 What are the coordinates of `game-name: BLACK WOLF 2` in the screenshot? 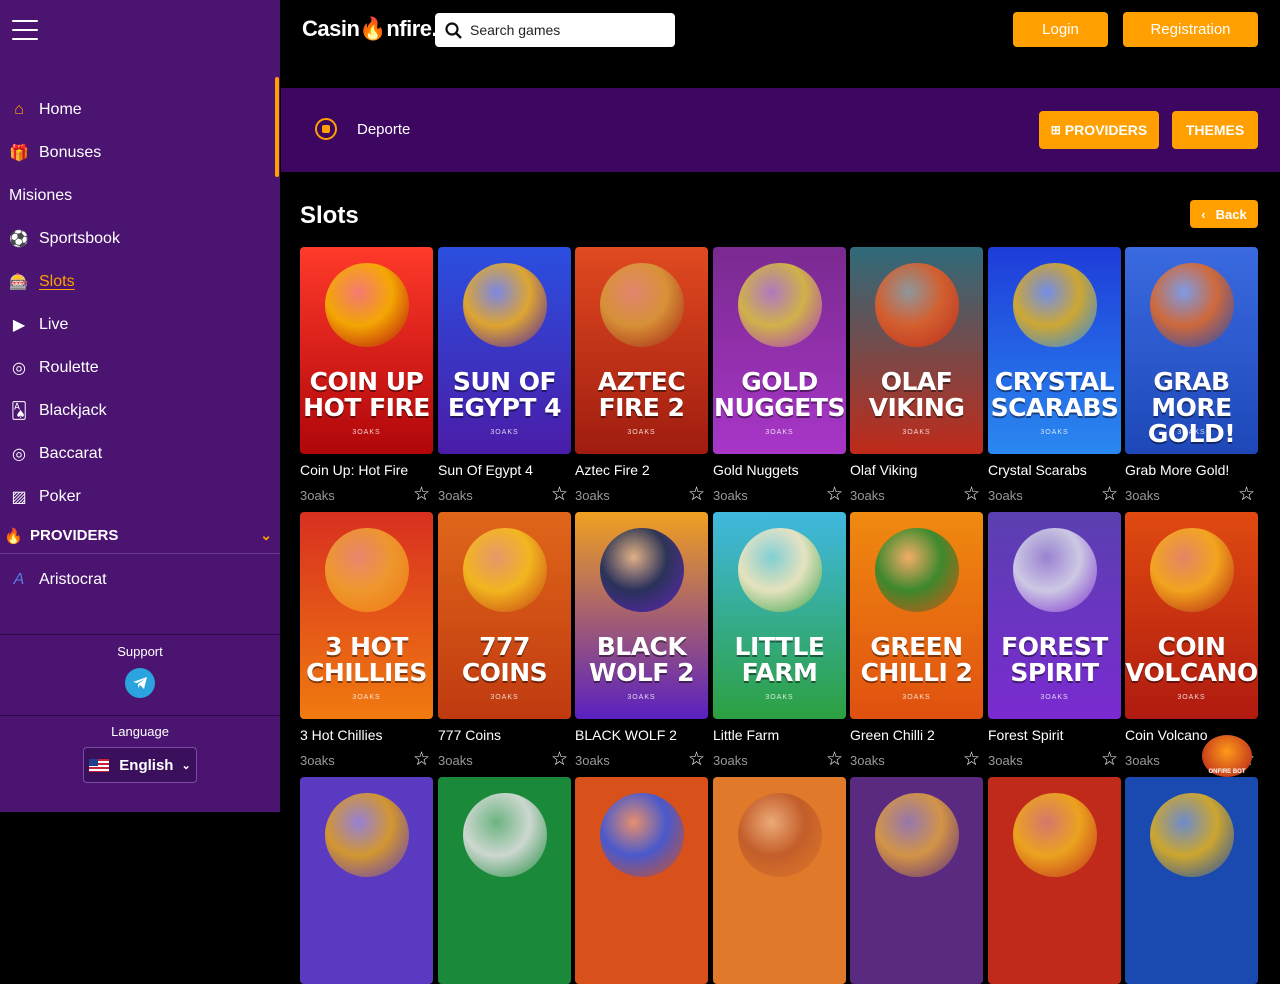 It's located at (641, 735).